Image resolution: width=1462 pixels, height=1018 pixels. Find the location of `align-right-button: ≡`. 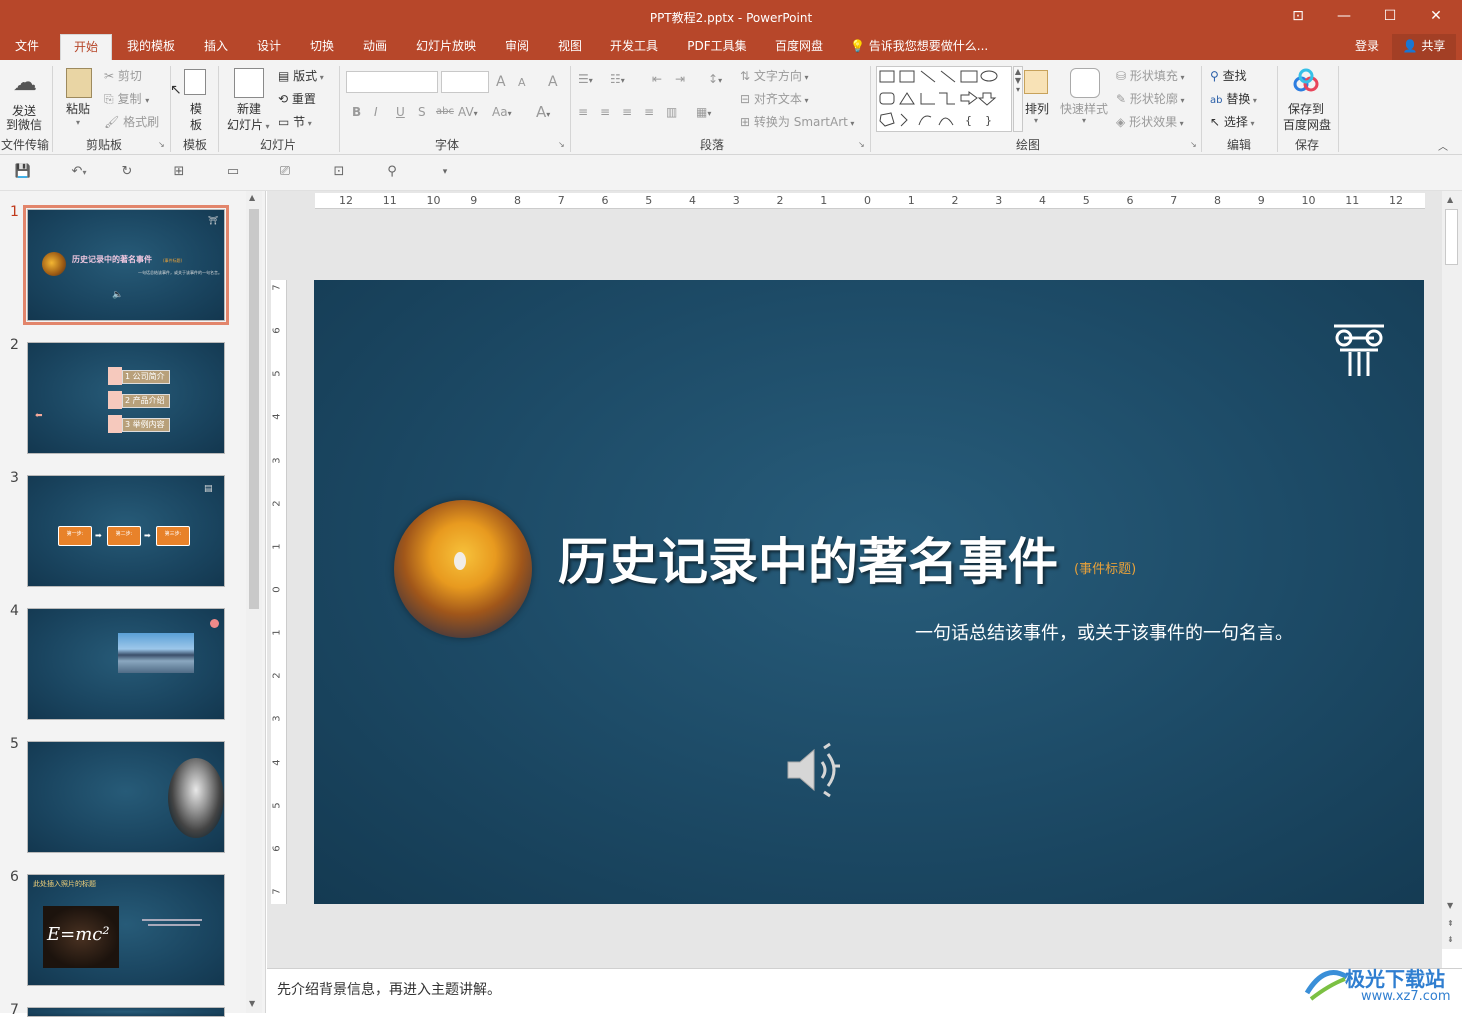

align-right-button: ≡ is located at coordinates (627, 112).